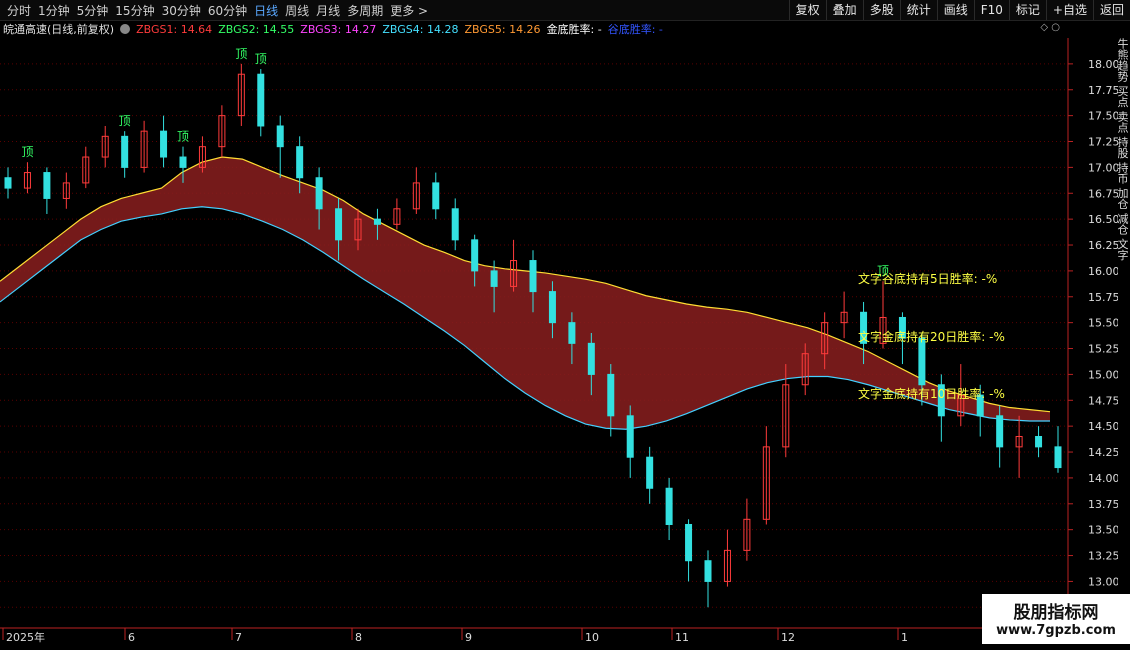 This screenshot has width=1130, height=650. What do you see at coordinates (1104, 530) in the screenshot?
I see `y-tick-label: 13.50` at bounding box center [1104, 530].